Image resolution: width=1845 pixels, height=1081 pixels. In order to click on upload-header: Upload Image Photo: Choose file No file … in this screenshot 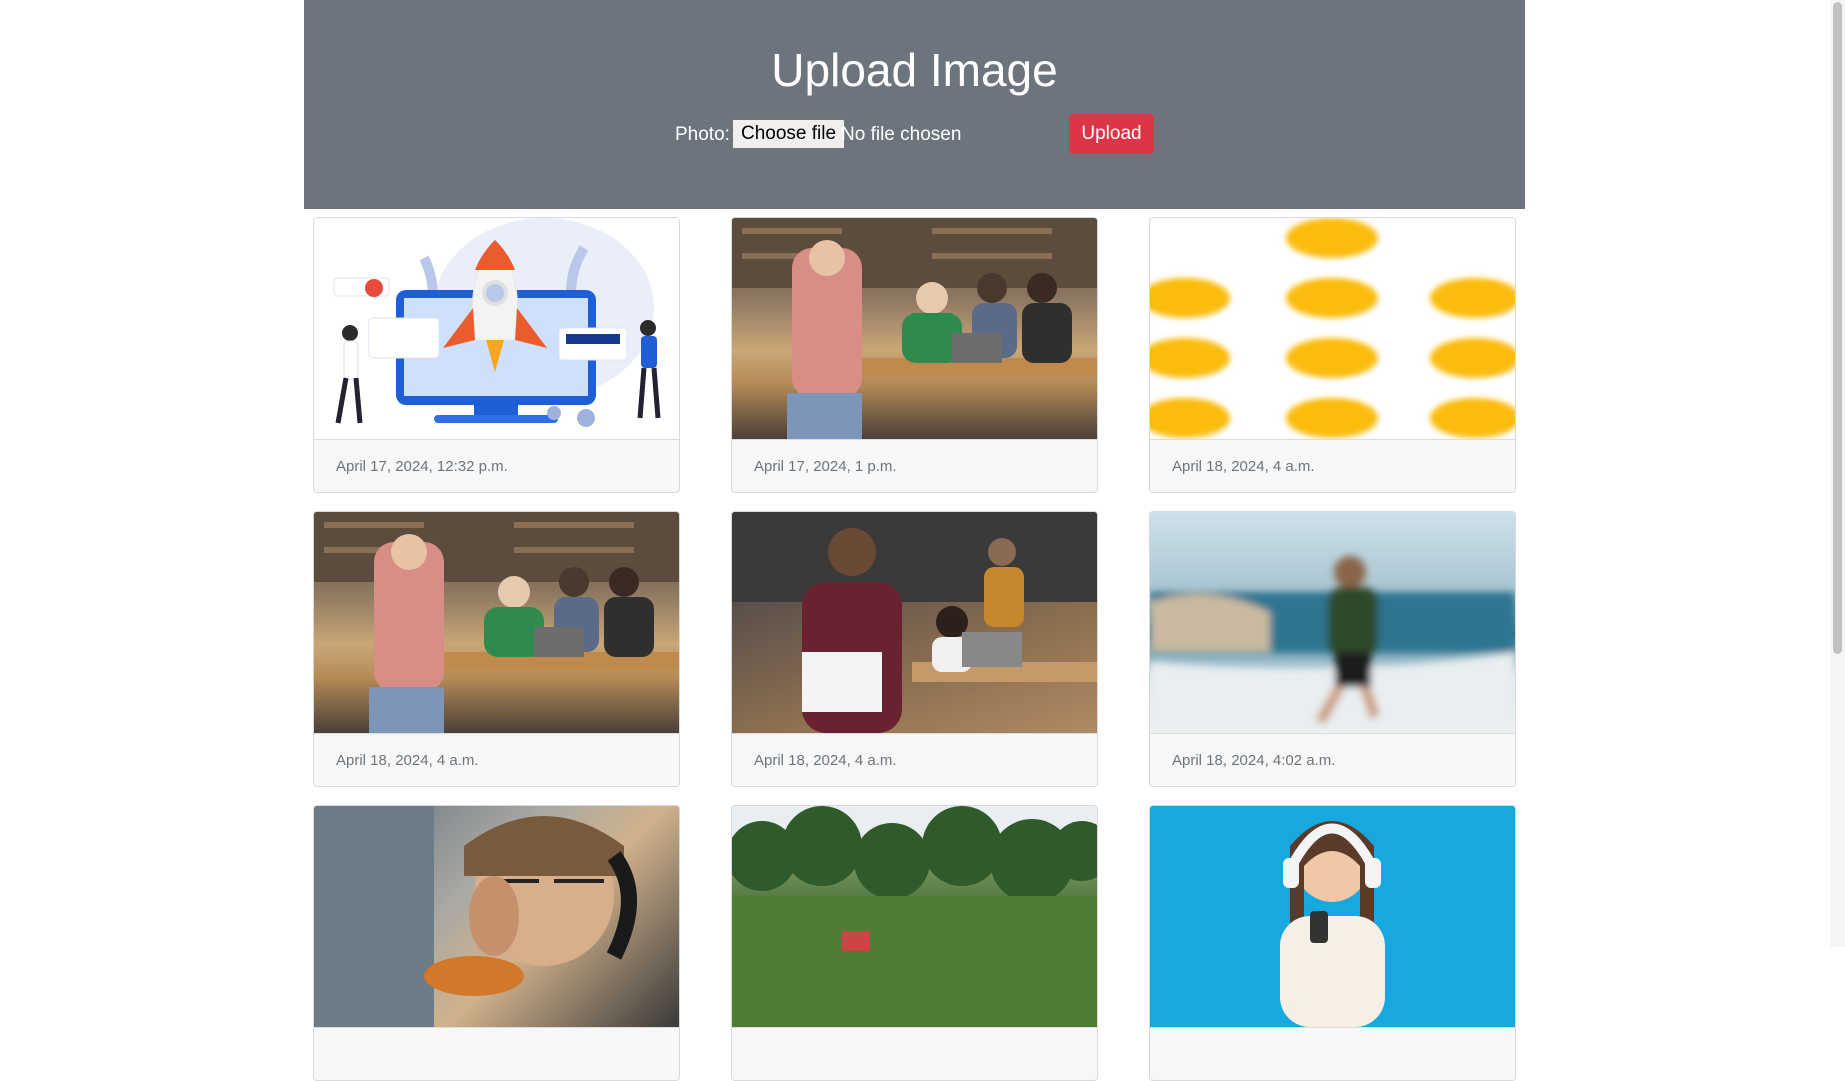, I will do `click(914, 104)`.